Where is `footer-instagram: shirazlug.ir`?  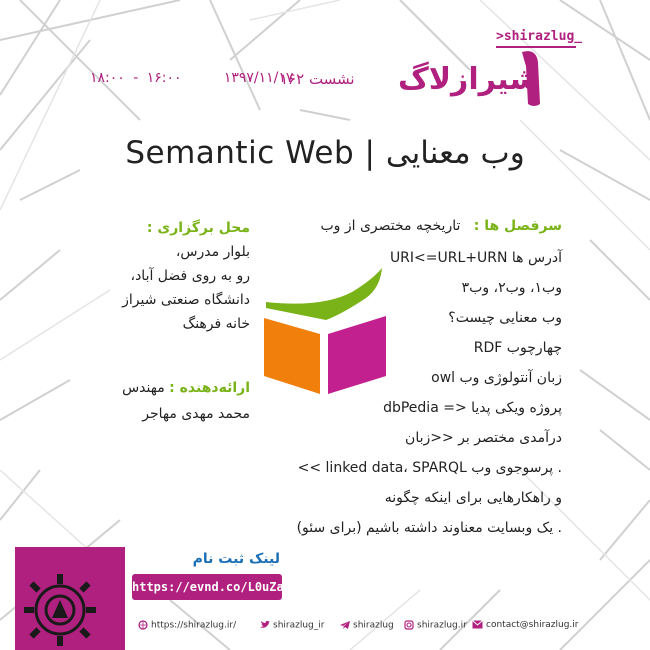 footer-instagram: shirazlug.ir is located at coordinates (435, 625).